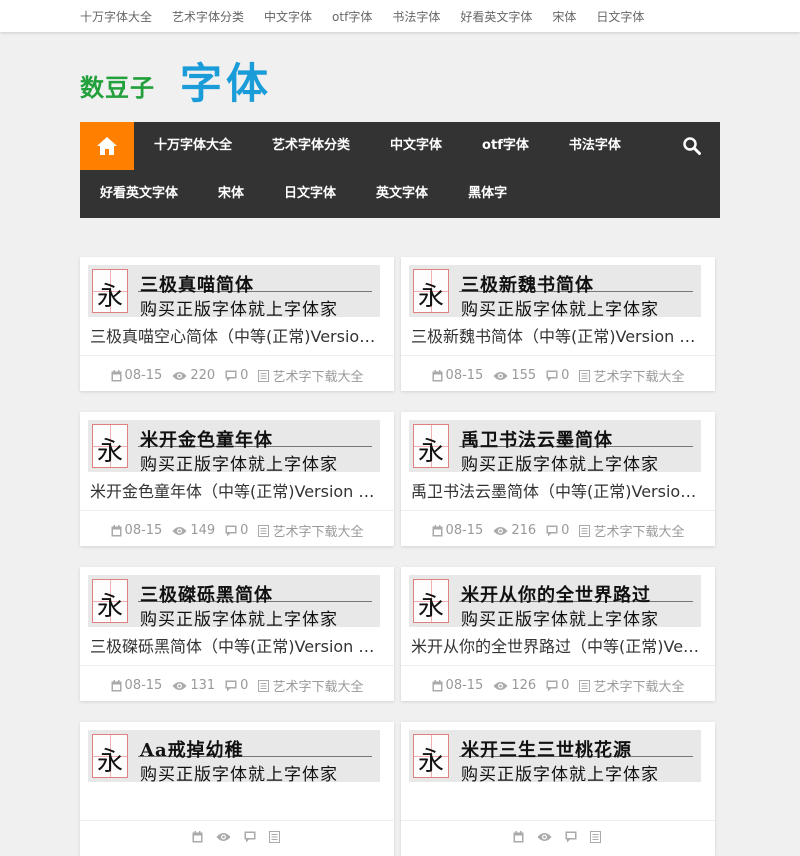 This screenshot has width=800, height=856. I want to click on top-link: 日文字体, so click(620, 16).